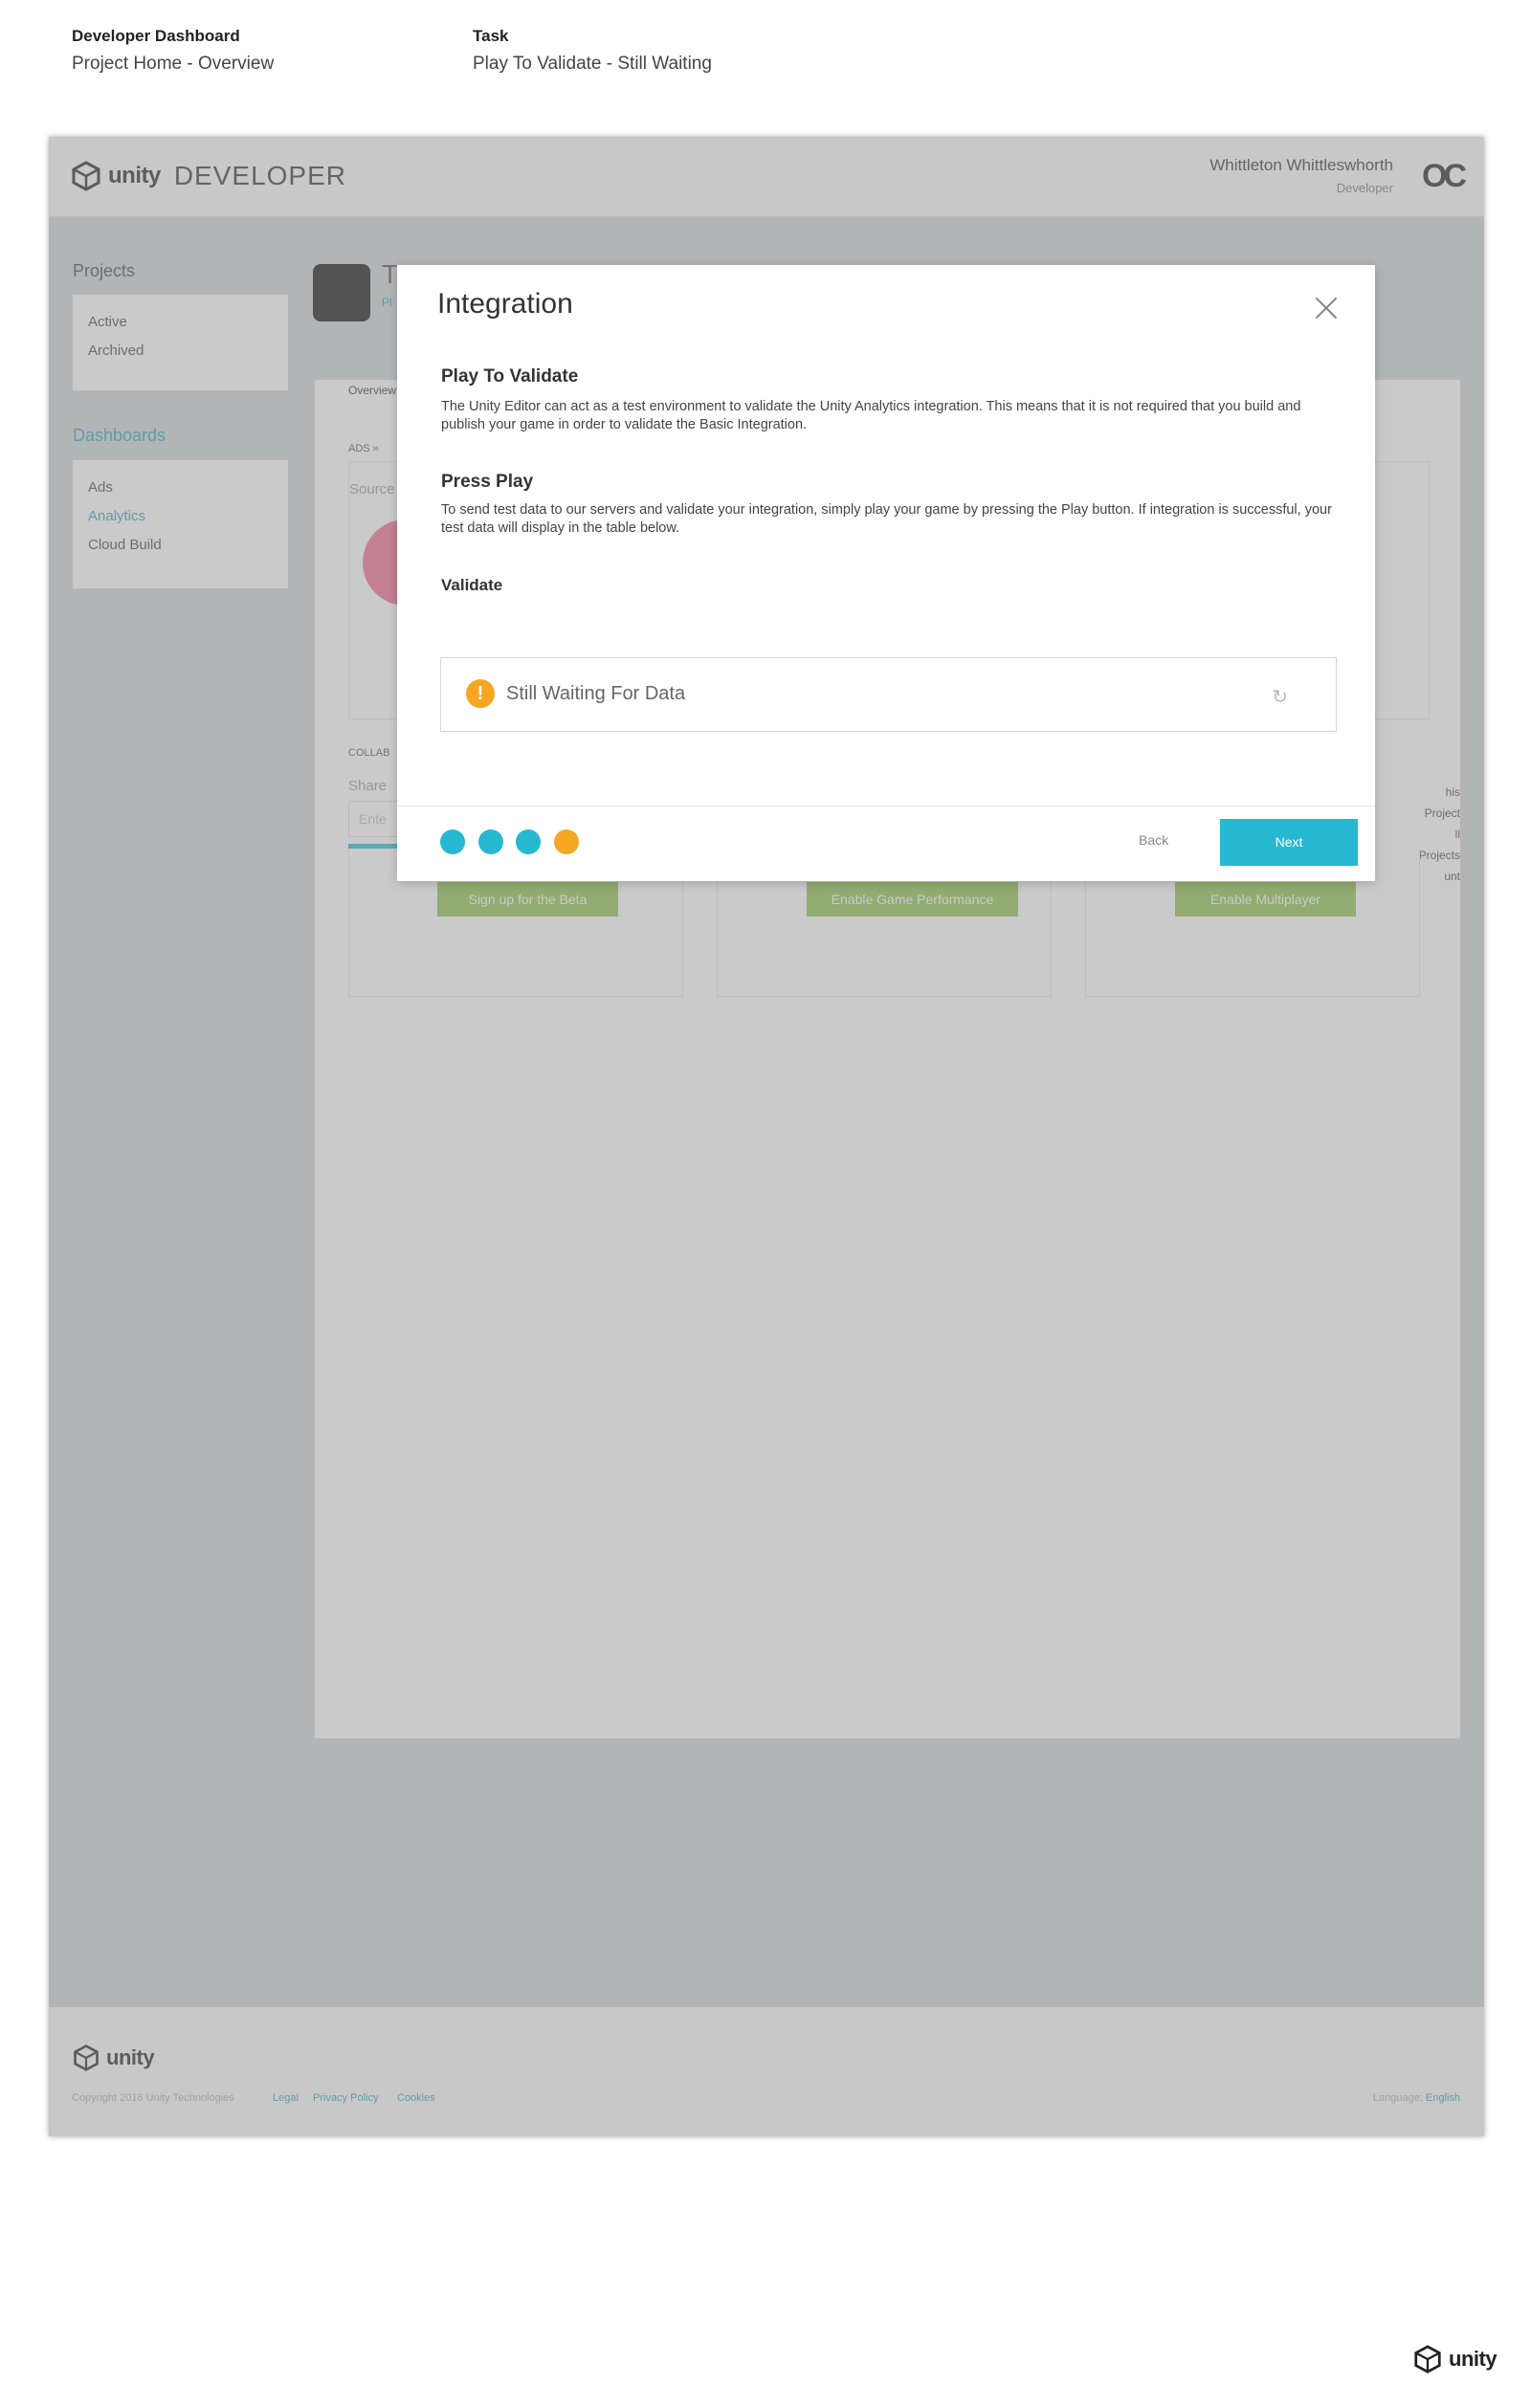  What do you see at coordinates (341, 292) in the screenshot?
I see `project-icon` at bounding box center [341, 292].